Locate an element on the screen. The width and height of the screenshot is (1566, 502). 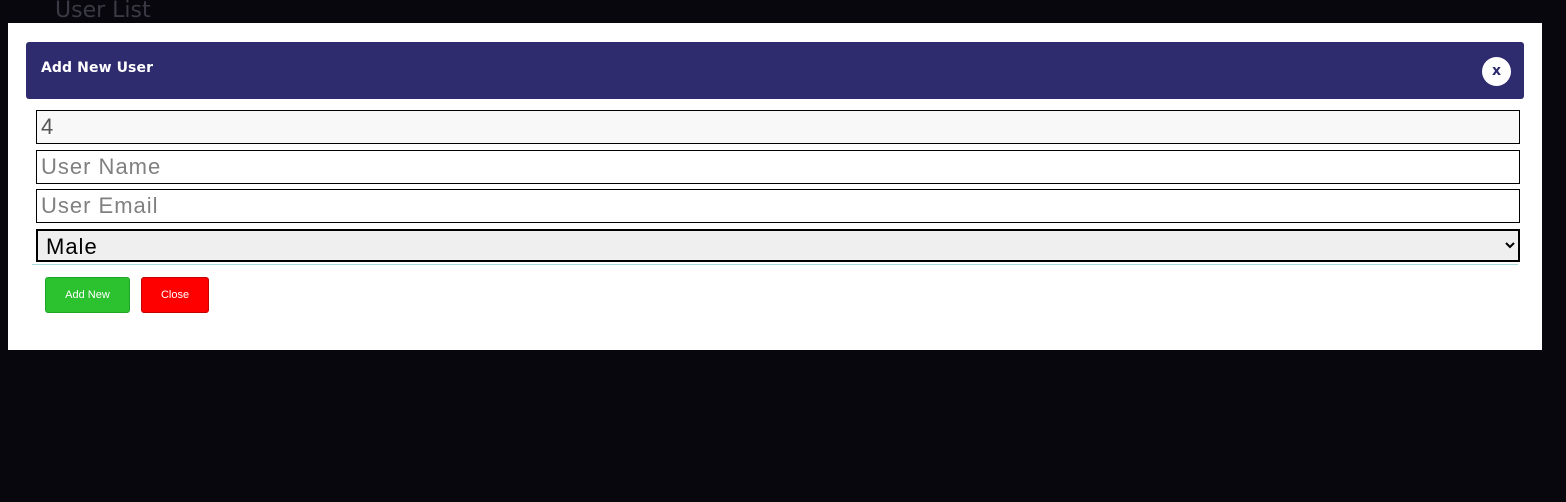
add-new-button: Add New is located at coordinates (87, 295).